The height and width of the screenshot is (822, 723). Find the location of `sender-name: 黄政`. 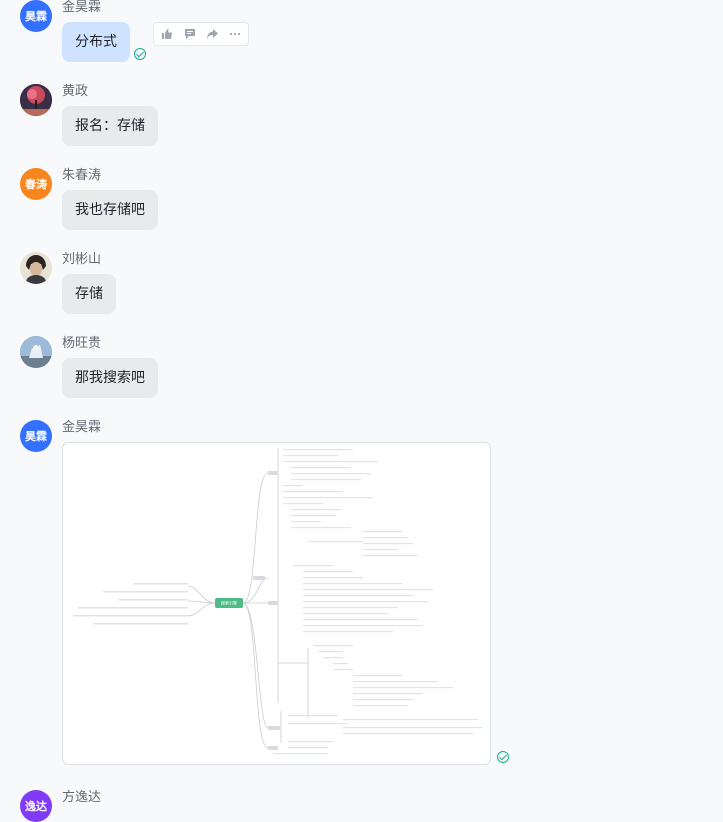

sender-name: 黄政 is located at coordinates (75, 91).